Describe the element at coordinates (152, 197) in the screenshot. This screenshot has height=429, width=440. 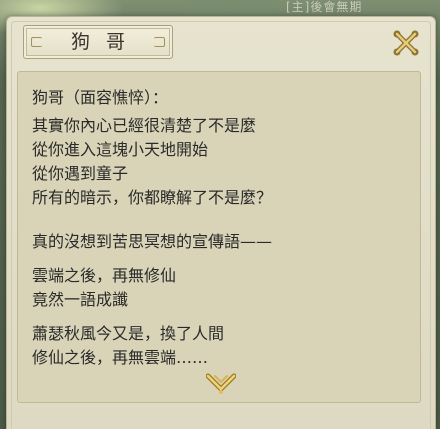
I see `dialog-line: 所有的暗示，你都瞭解了不是麼？` at that location.